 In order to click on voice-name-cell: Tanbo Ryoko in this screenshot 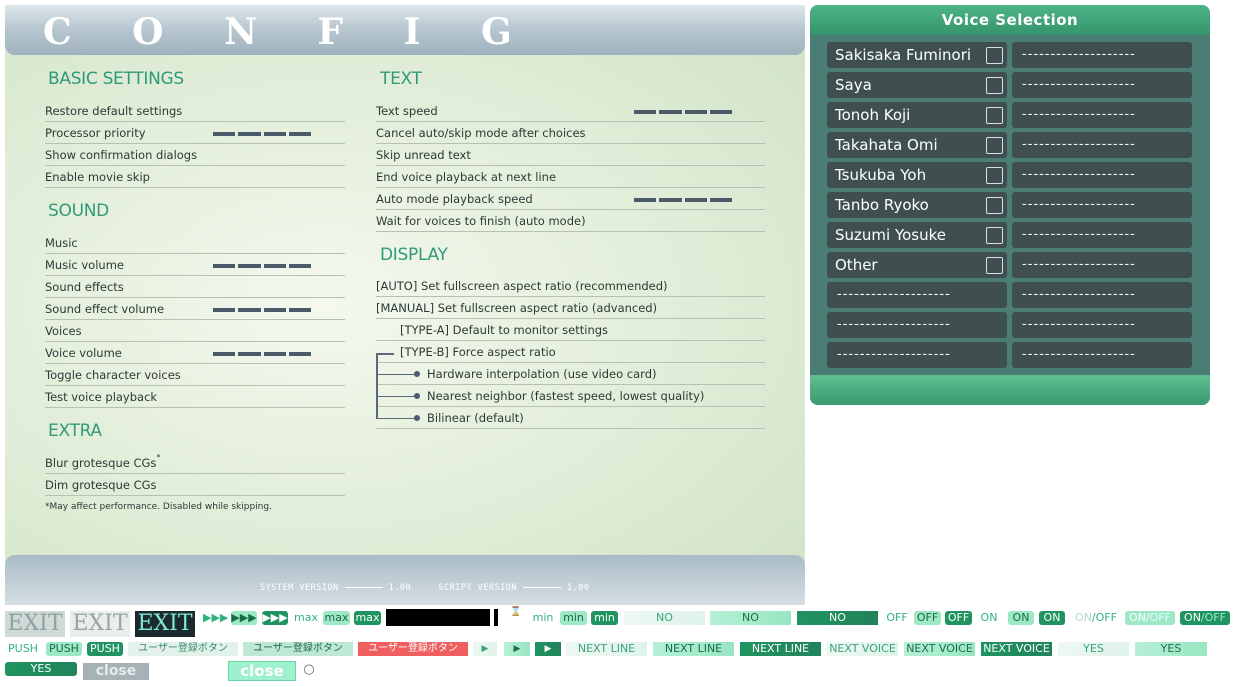, I will do `click(917, 205)`.